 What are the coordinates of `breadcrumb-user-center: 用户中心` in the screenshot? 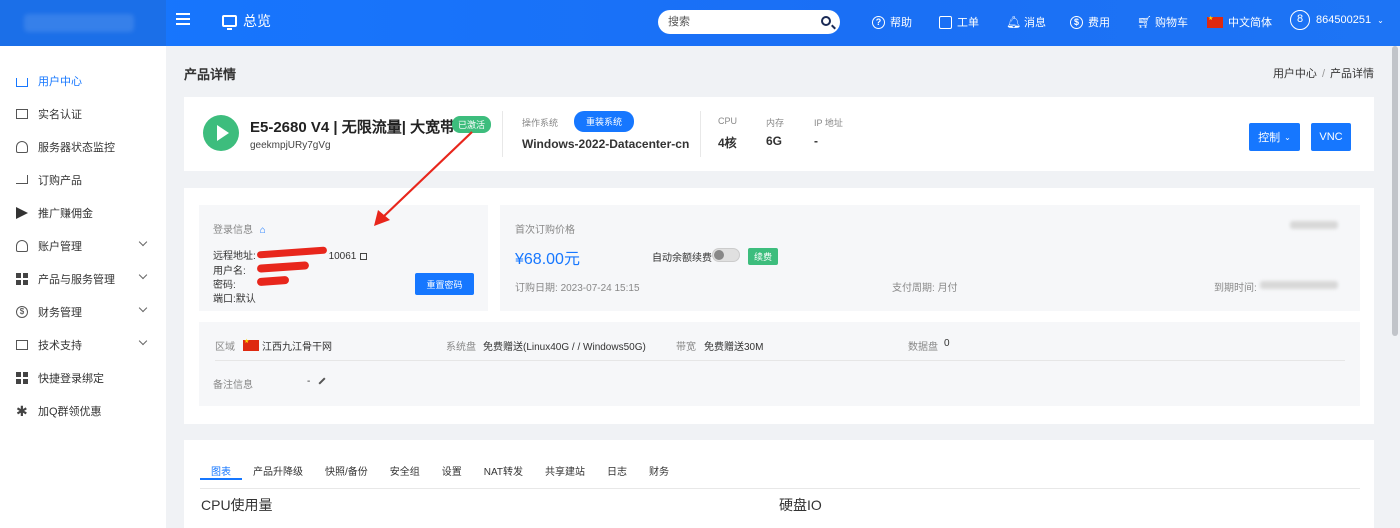 It's located at (1295, 74).